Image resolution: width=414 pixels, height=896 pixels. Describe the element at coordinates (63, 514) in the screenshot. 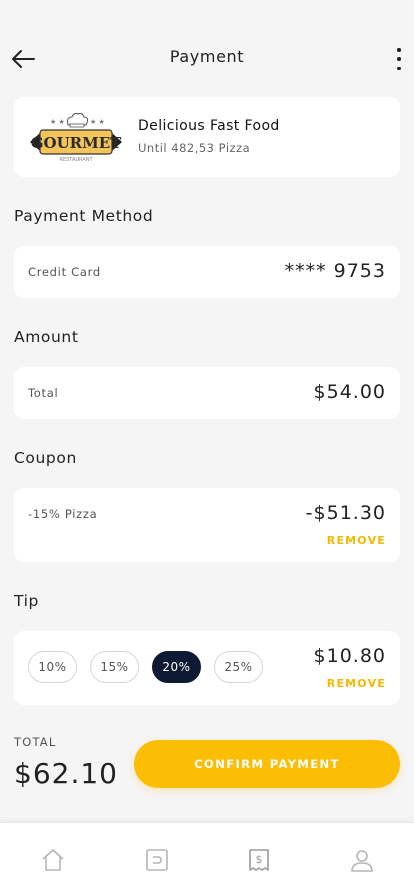

I see `coupon-row-label: -15% Pizza` at that location.